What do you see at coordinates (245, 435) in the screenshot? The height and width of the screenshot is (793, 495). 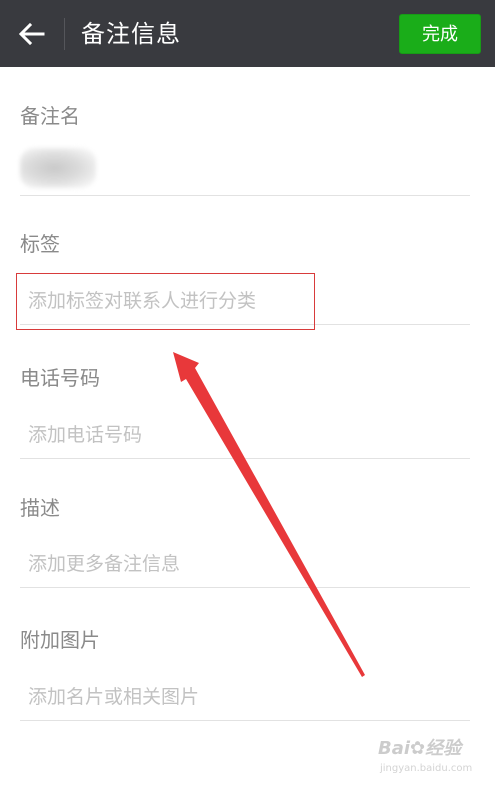 I see `phone-field: 添加电话号码` at bounding box center [245, 435].